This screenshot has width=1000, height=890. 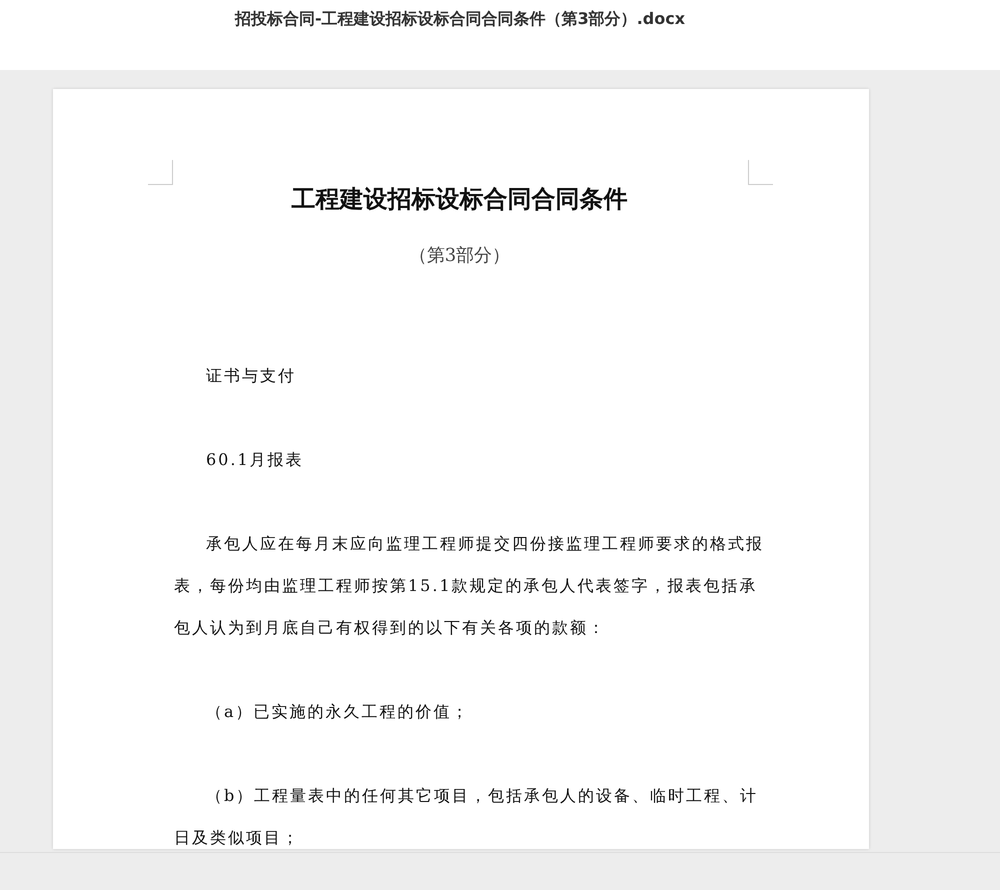 What do you see at coordinates (469, 586) in the screenshot?
I see `paragraph: 承包人应在每月末应向监理工程师提交四份接监理工程师要求的格式报表，每份均由监理工程师按第15.1款规定的承包人代表签字，报表包括承包人认为到月底自己有权得到的以下有关各项的款额：` at bounding box center [469, 586].